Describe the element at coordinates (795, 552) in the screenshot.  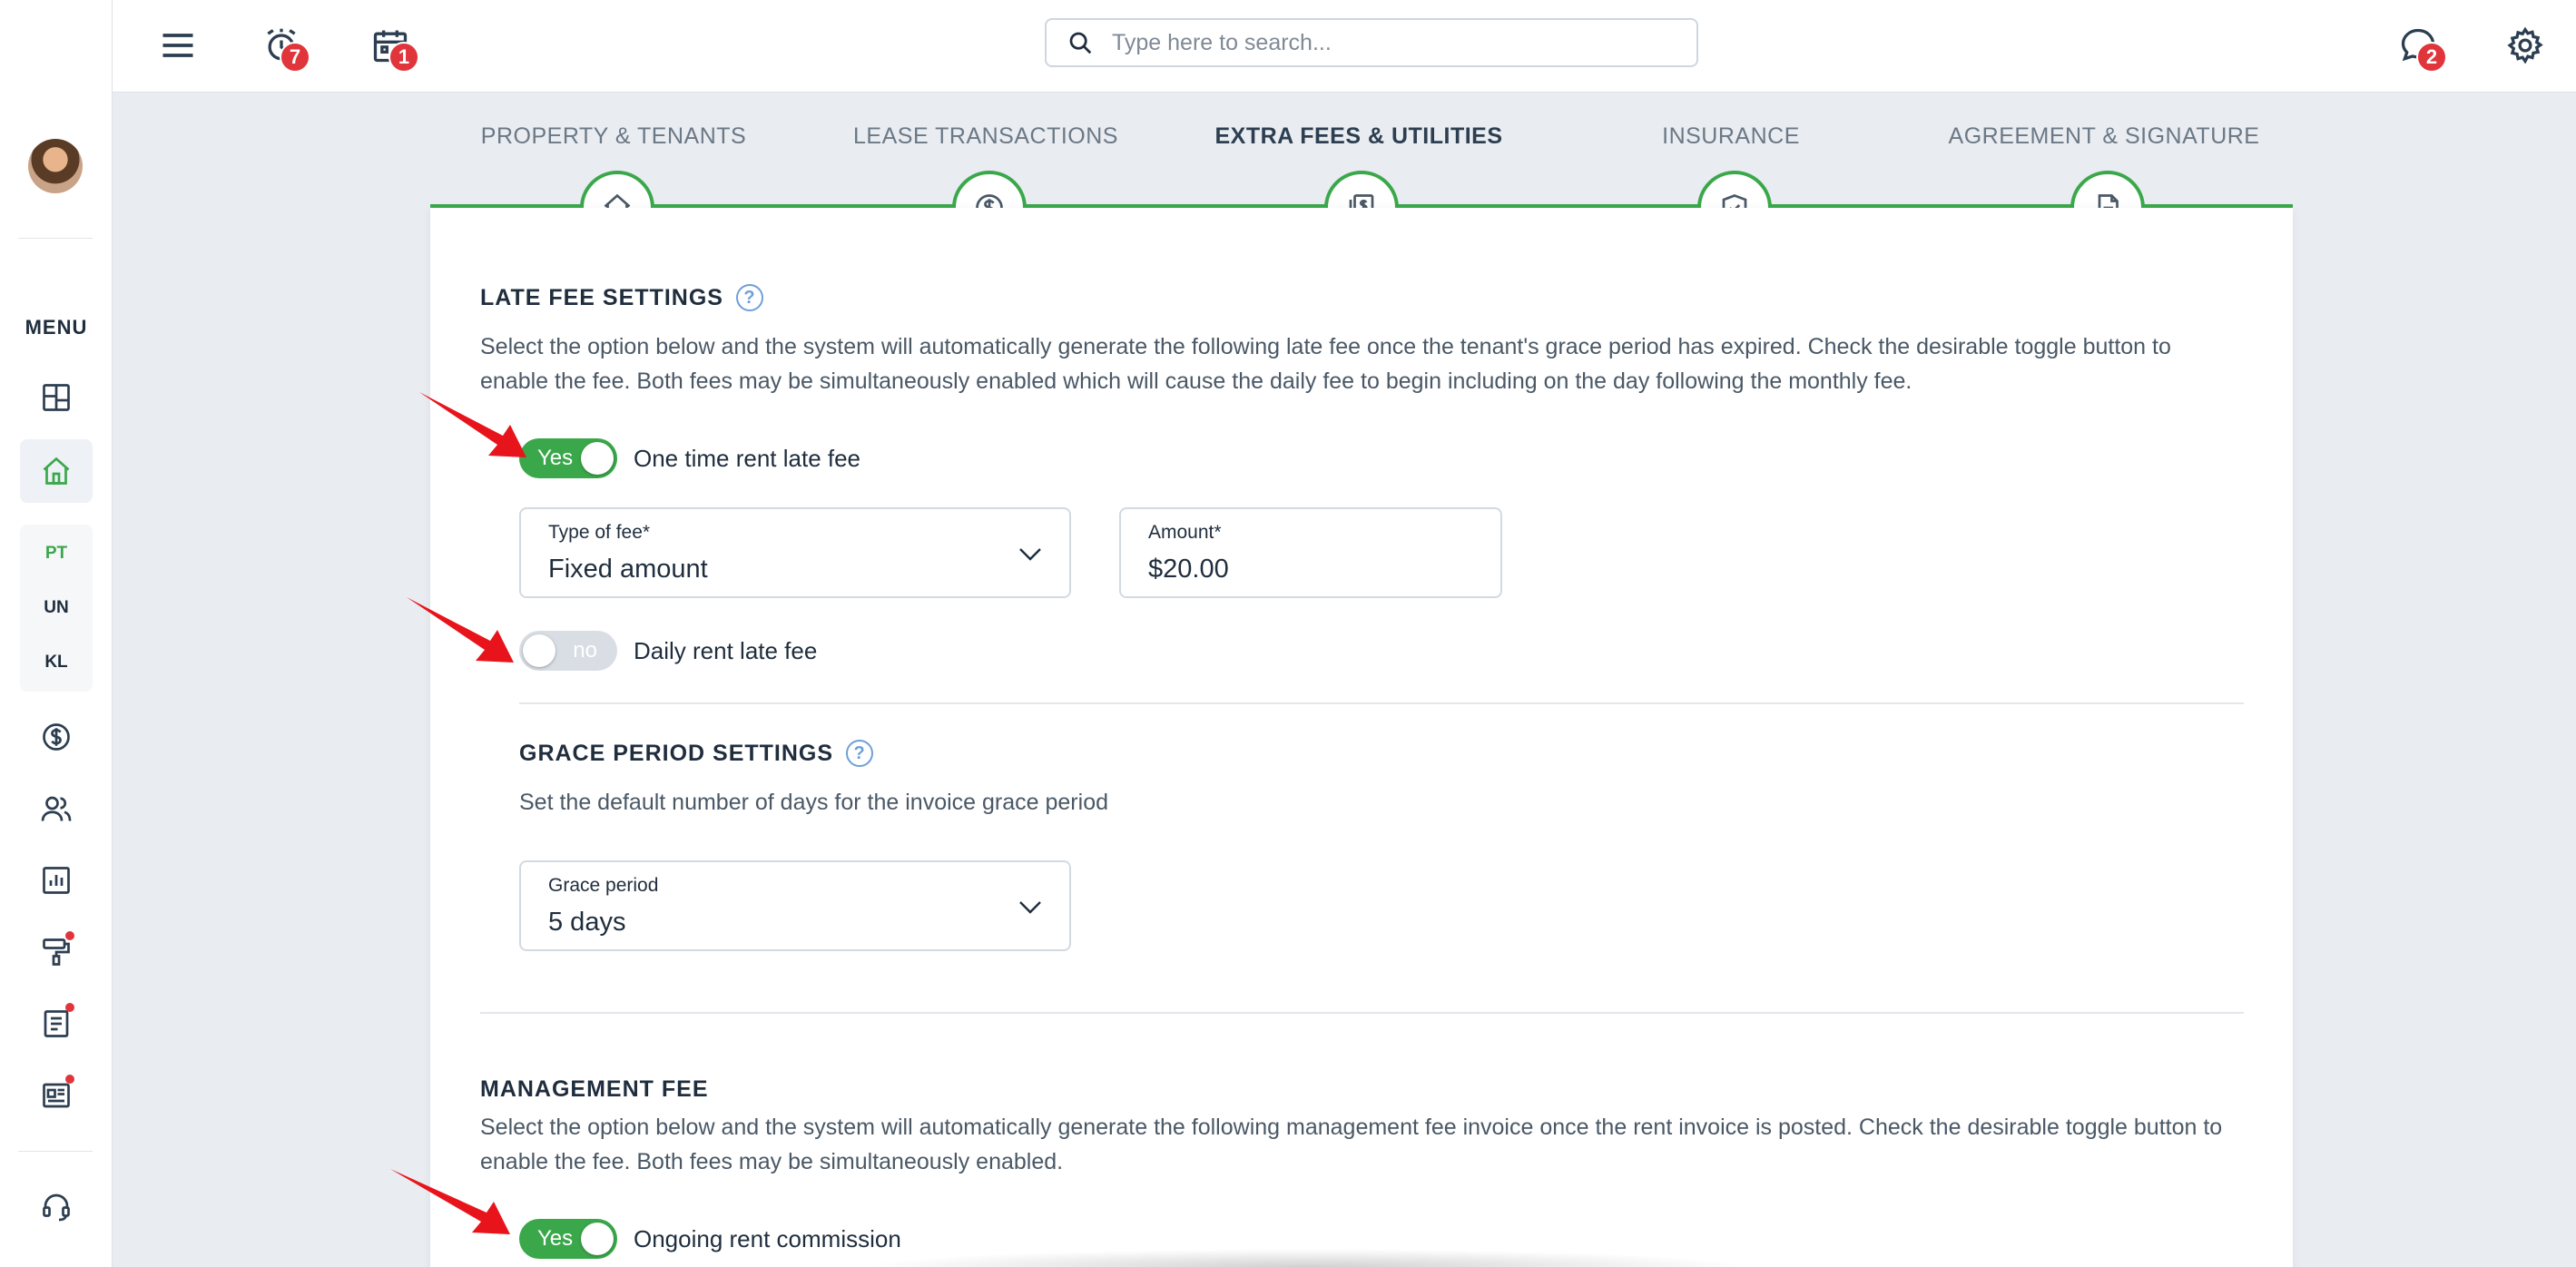
I see `type-of-fee-select: Type of fee* Fixed amount` at that location.